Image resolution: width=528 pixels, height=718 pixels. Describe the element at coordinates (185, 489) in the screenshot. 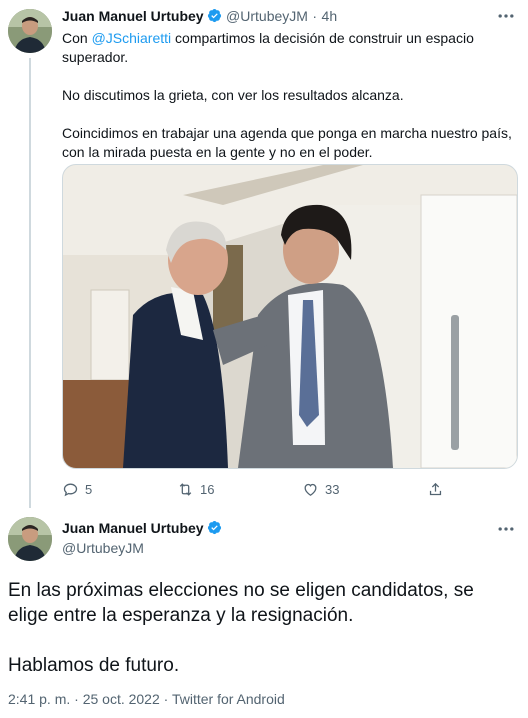

I see `retweet-icon` at that location.